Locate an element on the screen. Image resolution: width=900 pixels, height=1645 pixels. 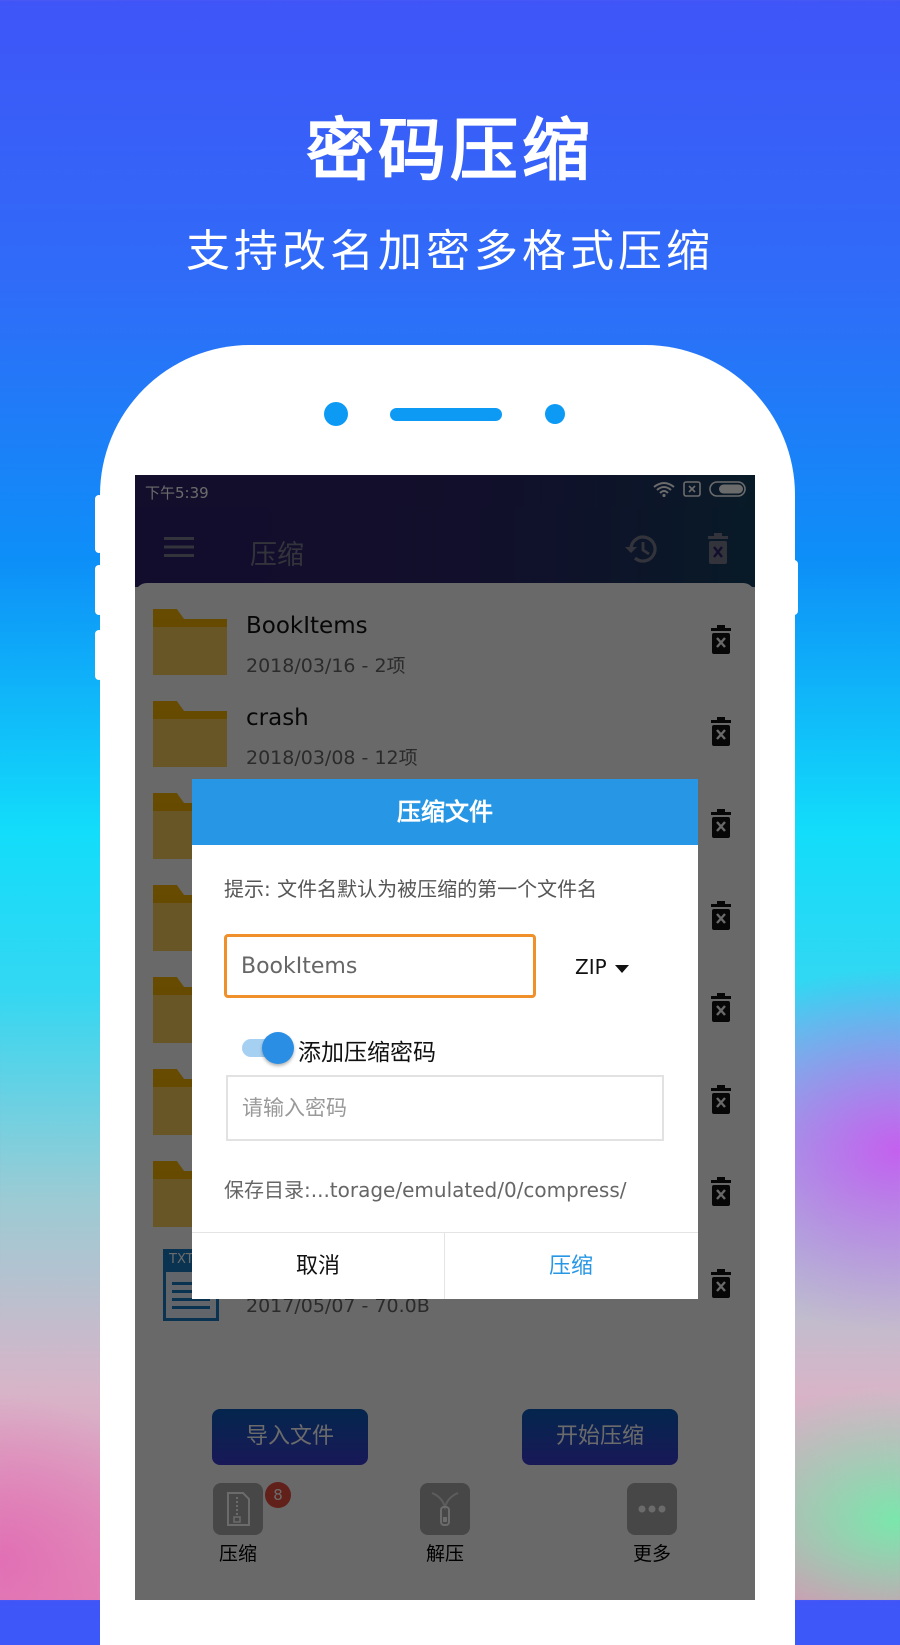
phone-speaker is located at coordinates (446, 414).